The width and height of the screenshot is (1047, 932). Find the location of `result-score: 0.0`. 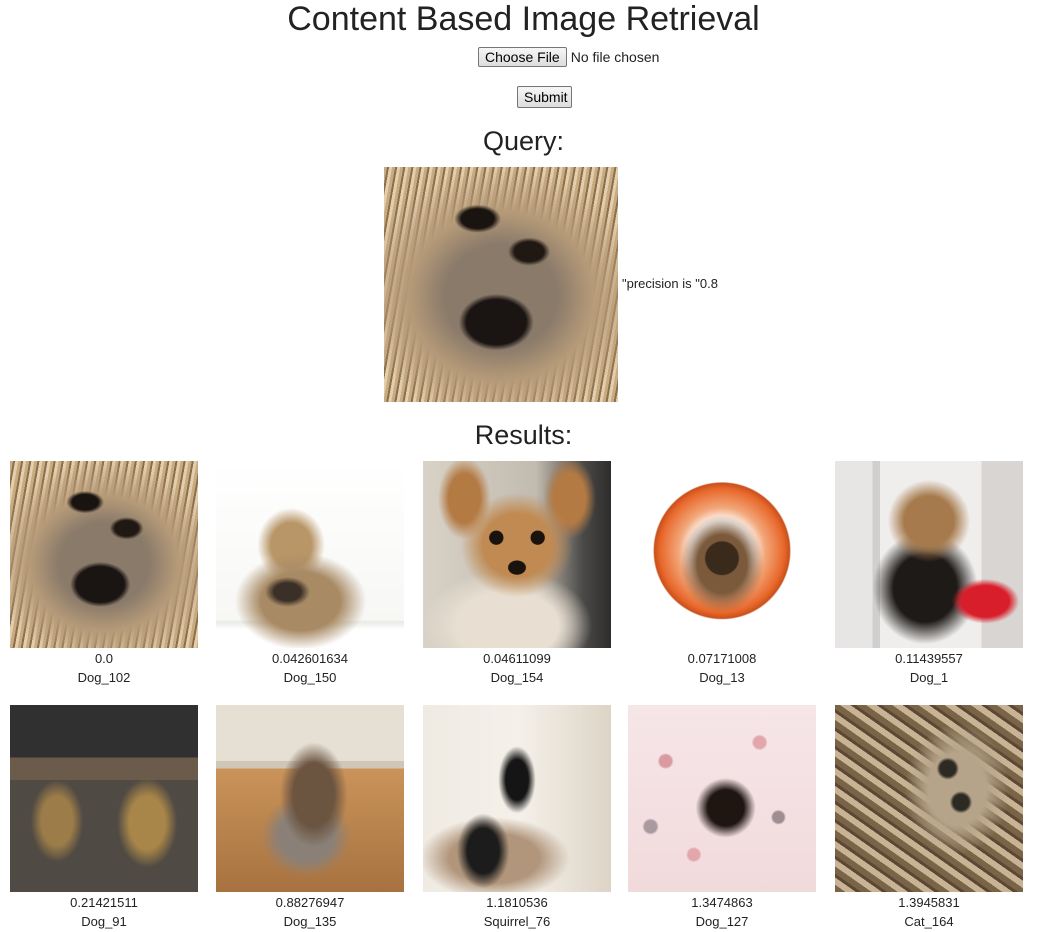

result-score: 0.0 is located at coordinates (104, 658).